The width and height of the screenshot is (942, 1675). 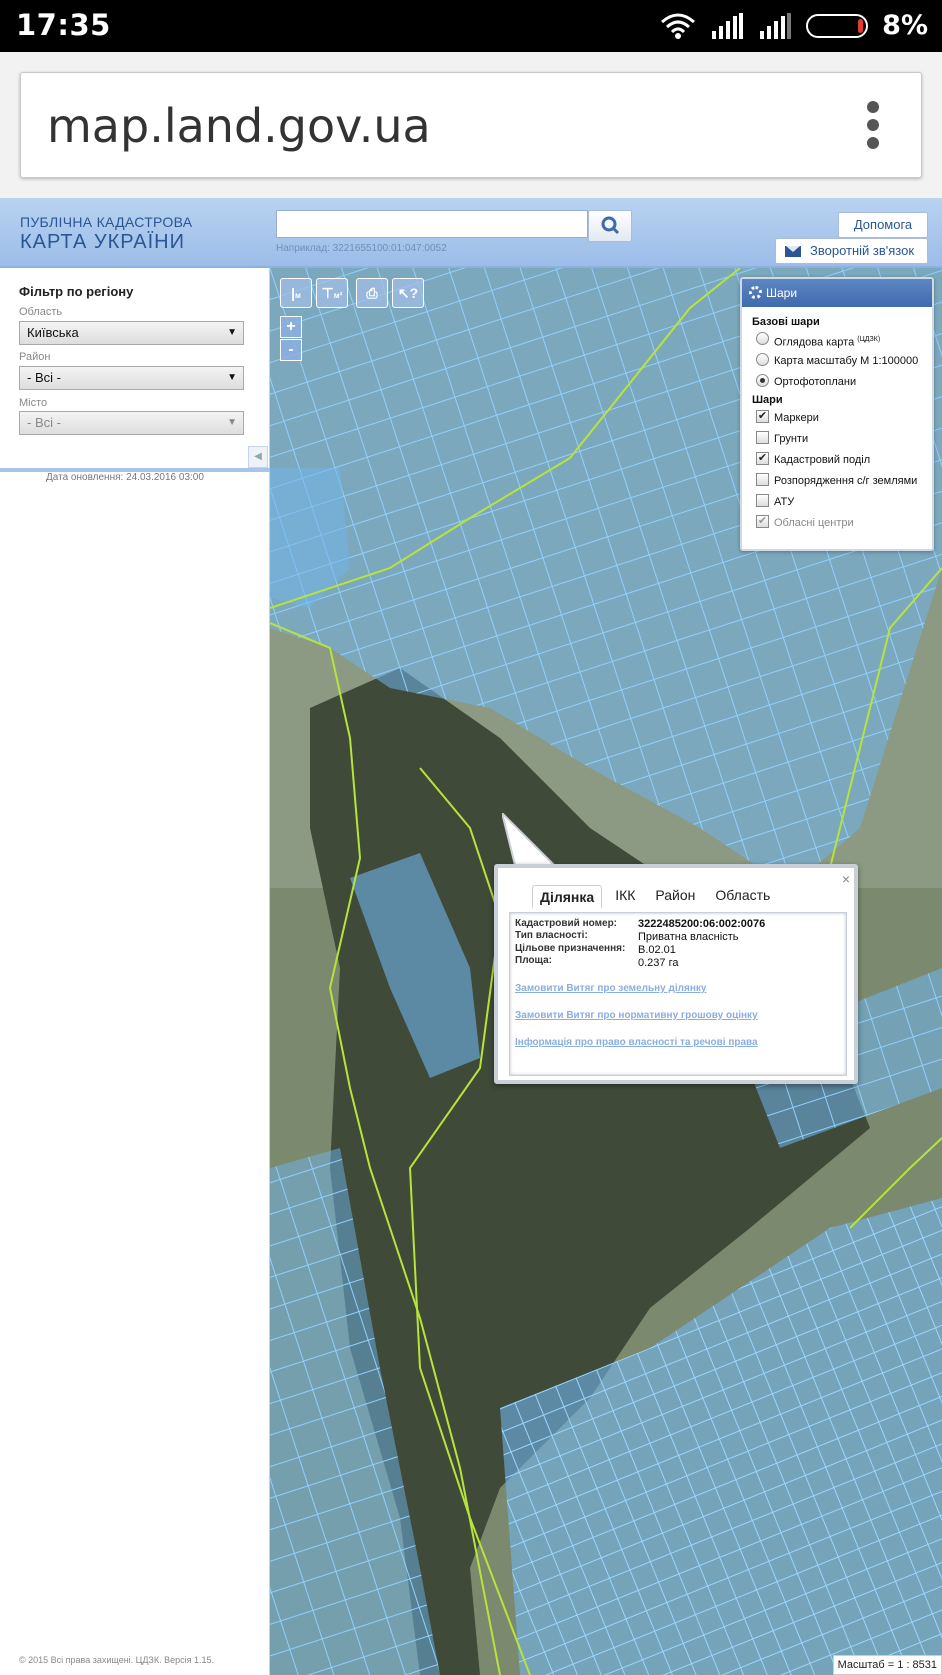 I want to click on status-bar: 17:35 8%, so click(x=471, y=26).